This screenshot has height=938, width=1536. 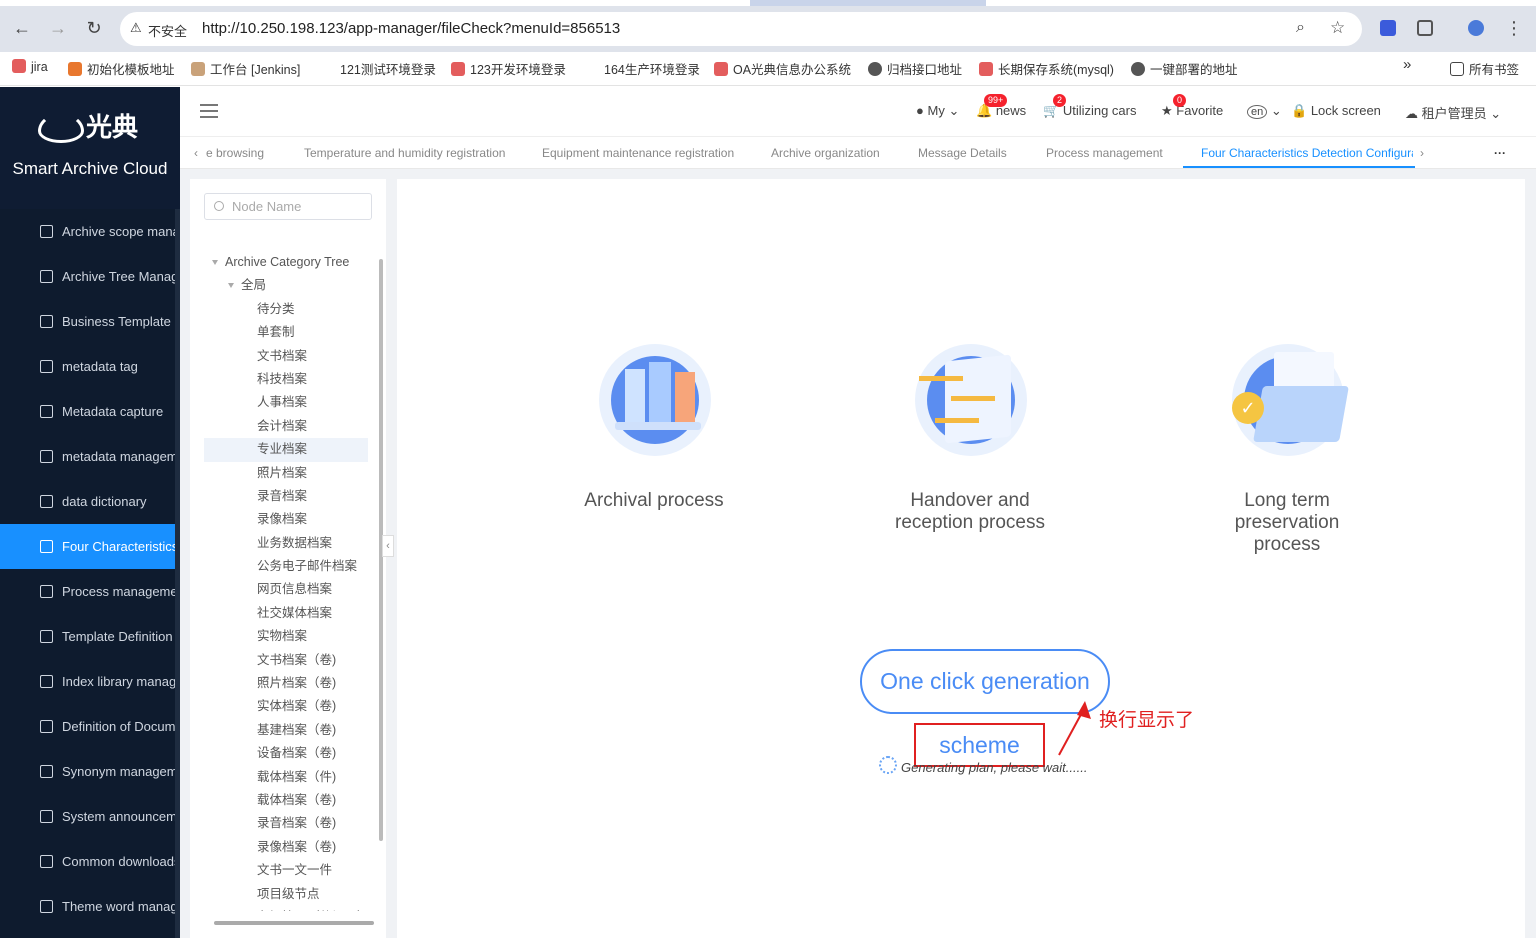 What do you see at coordinates (286, 823) in the screenshot?
I see `tree-node: 录音档案（卷)` at bounding box center [286, 823].